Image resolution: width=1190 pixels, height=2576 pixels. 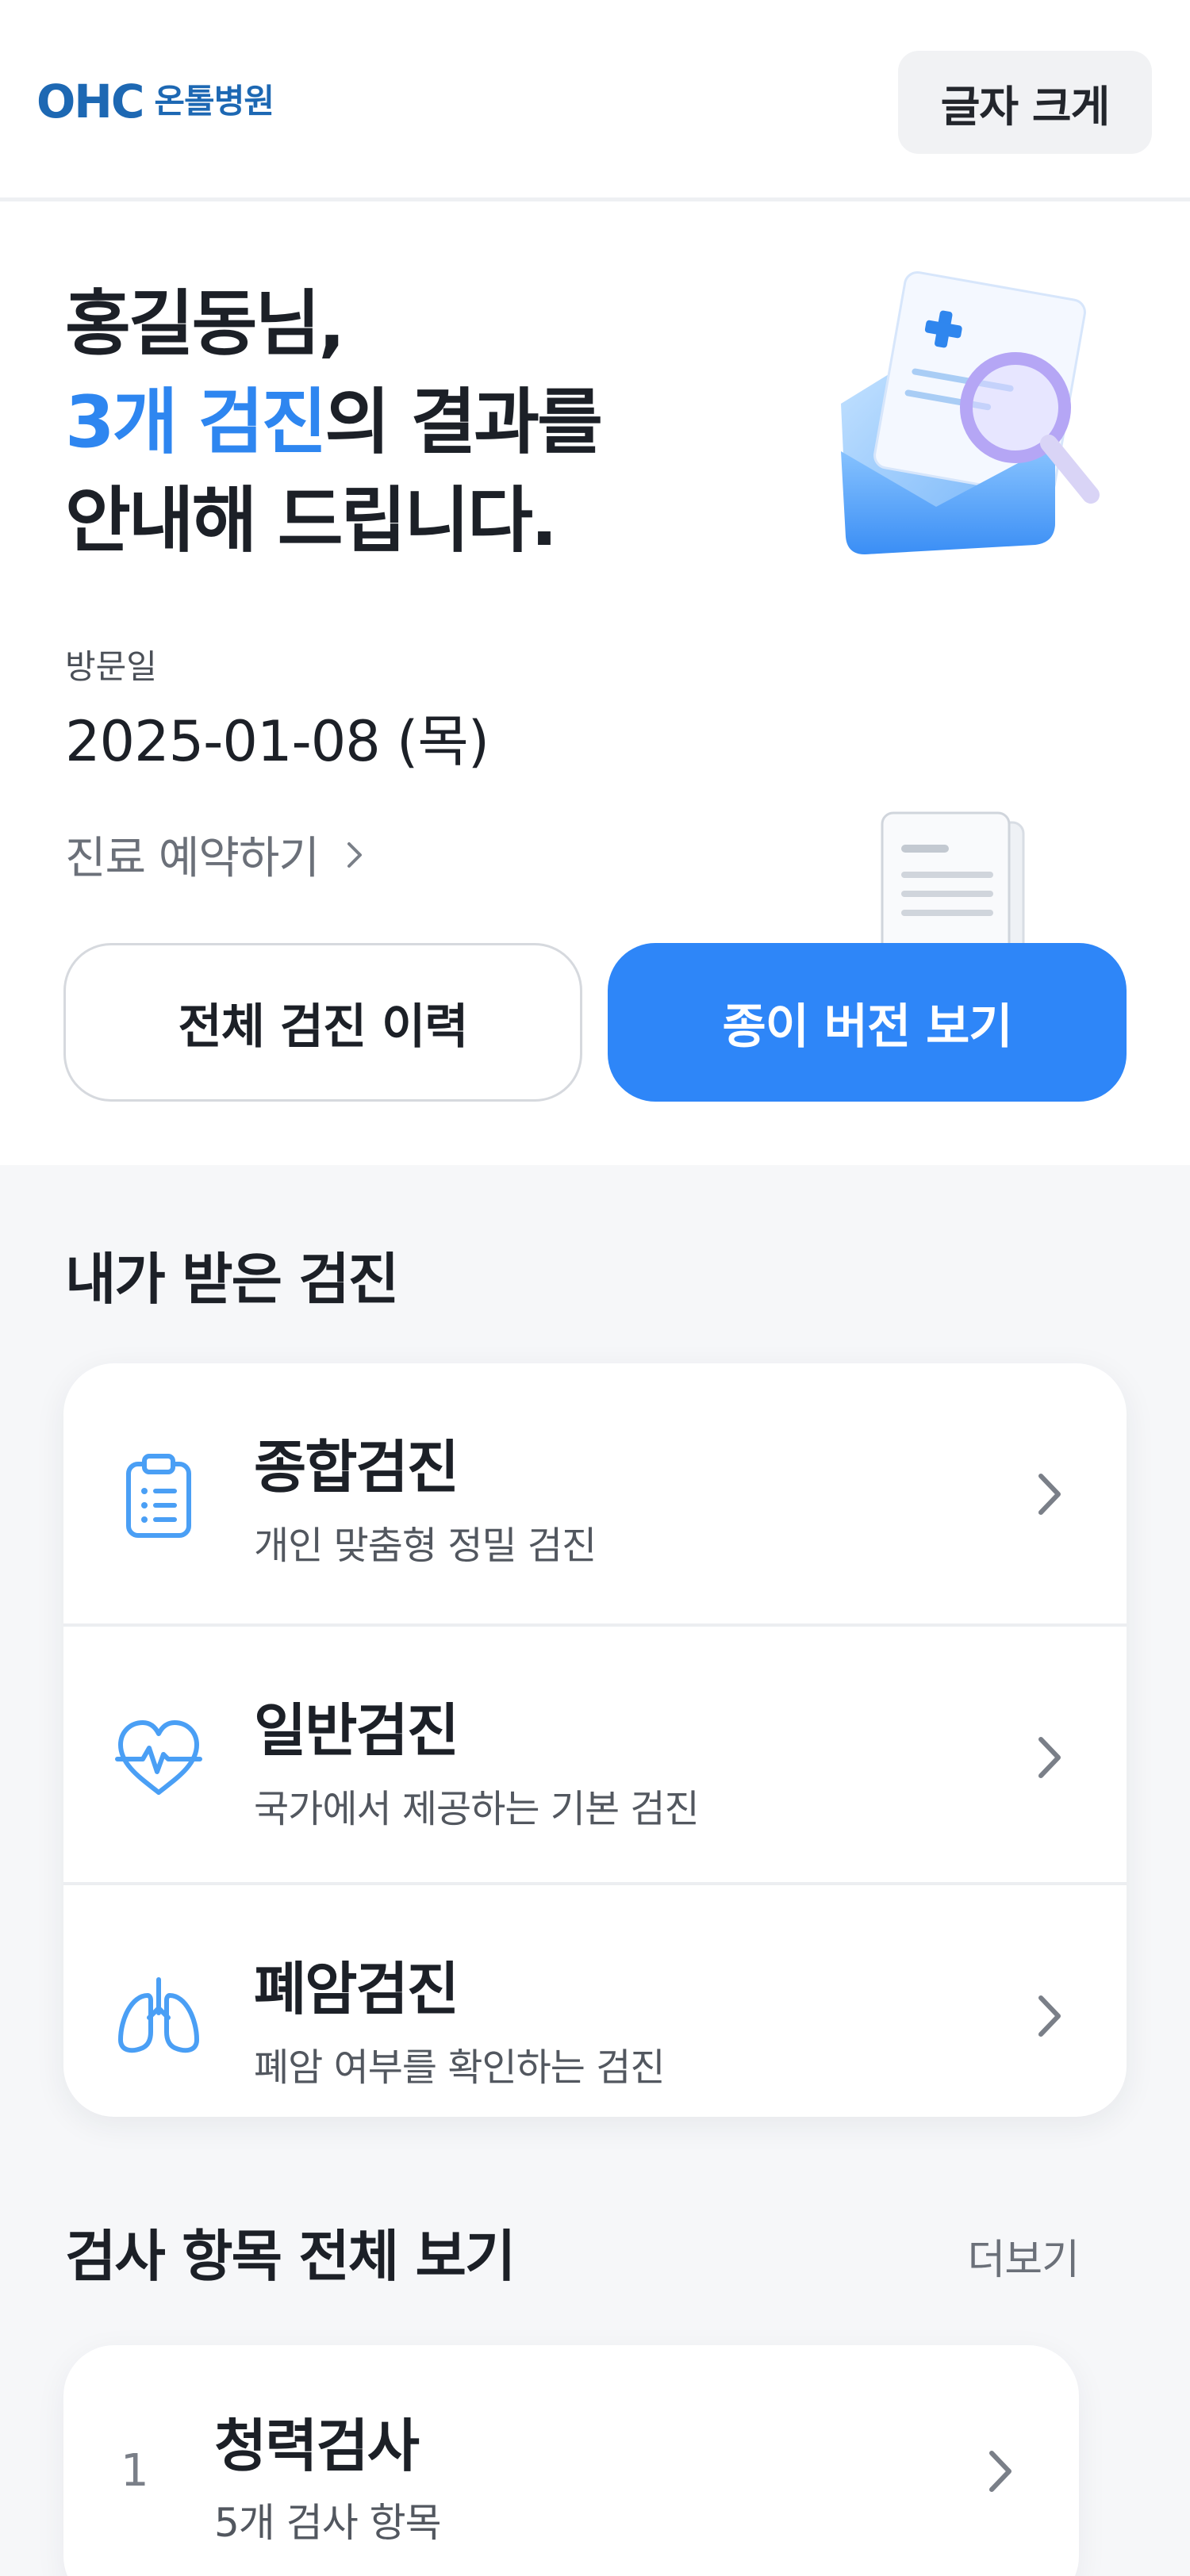 I want to click on checkup-item-general: 일반검진 국가에서 제공하는 기본 검진, so click(x=595, y=1753).